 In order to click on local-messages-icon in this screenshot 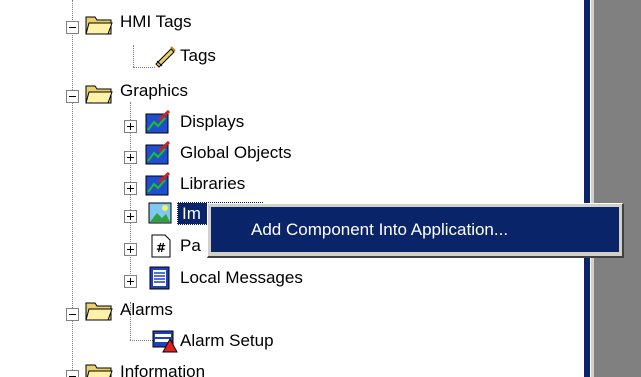, I will do `click(159, 278)`.